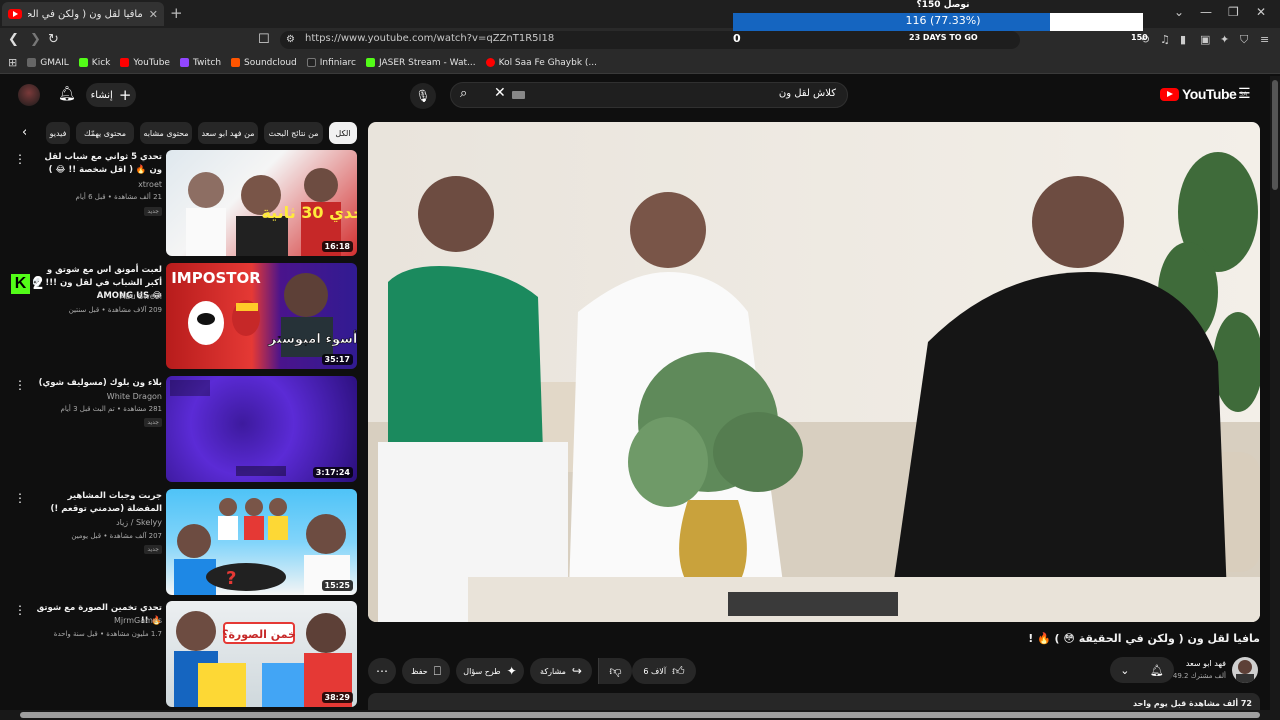 The height and width of the screenshot is (720, 1280). I want to click on chip-from-channel: من فهد ابو سعد, so click(228, 133).